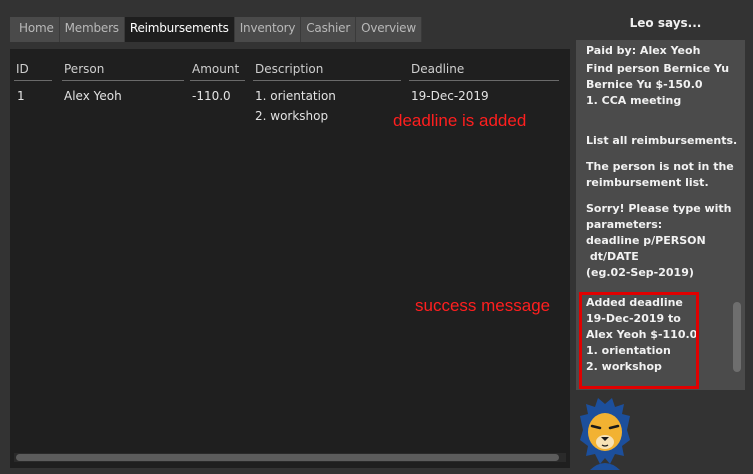  I want to click on chat-message-line: (eg.02-Sep-2019), so click(640, 272).